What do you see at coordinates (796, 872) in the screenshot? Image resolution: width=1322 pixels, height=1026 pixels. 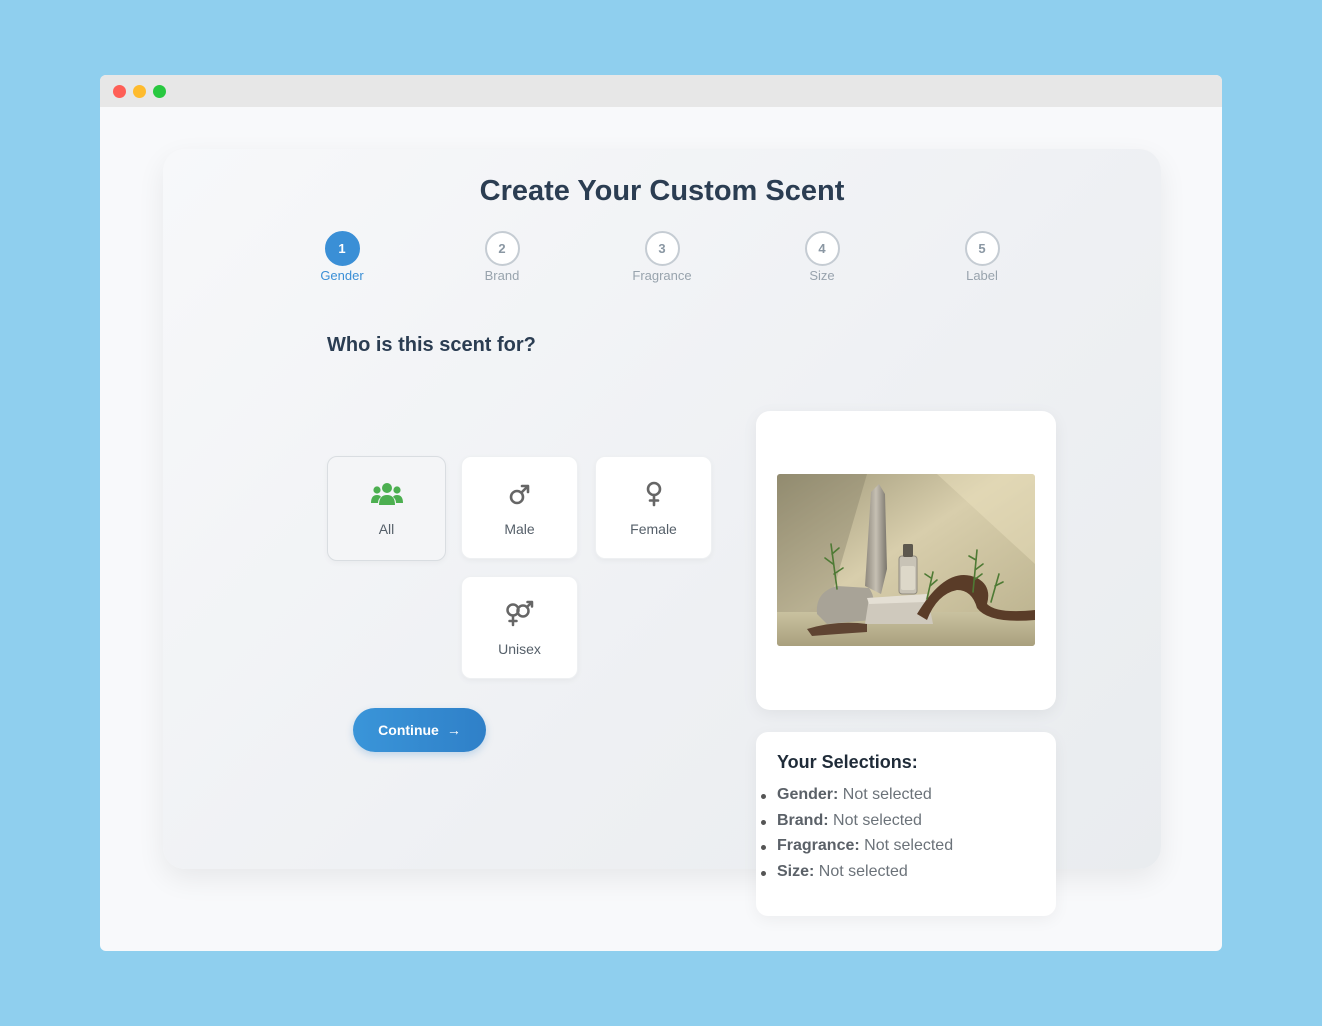 I see `selection-key: Size:` at bounding box center [796, 872].